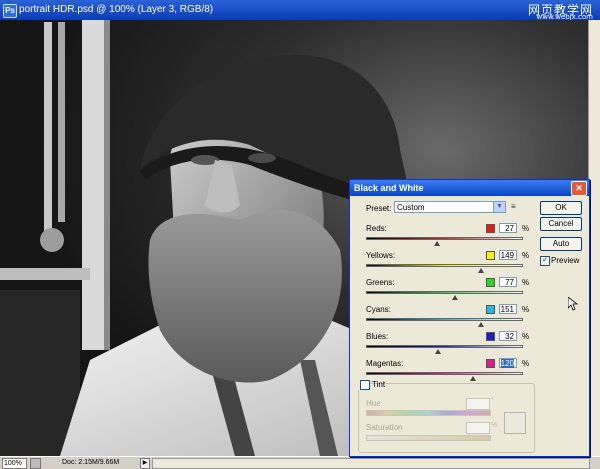 The image size is (600, 469). What do you see at coordinates (469, 188) in the screenshot?
I see `dialog-titlebar: Black and White ✕` at bounding box center [469, 188].